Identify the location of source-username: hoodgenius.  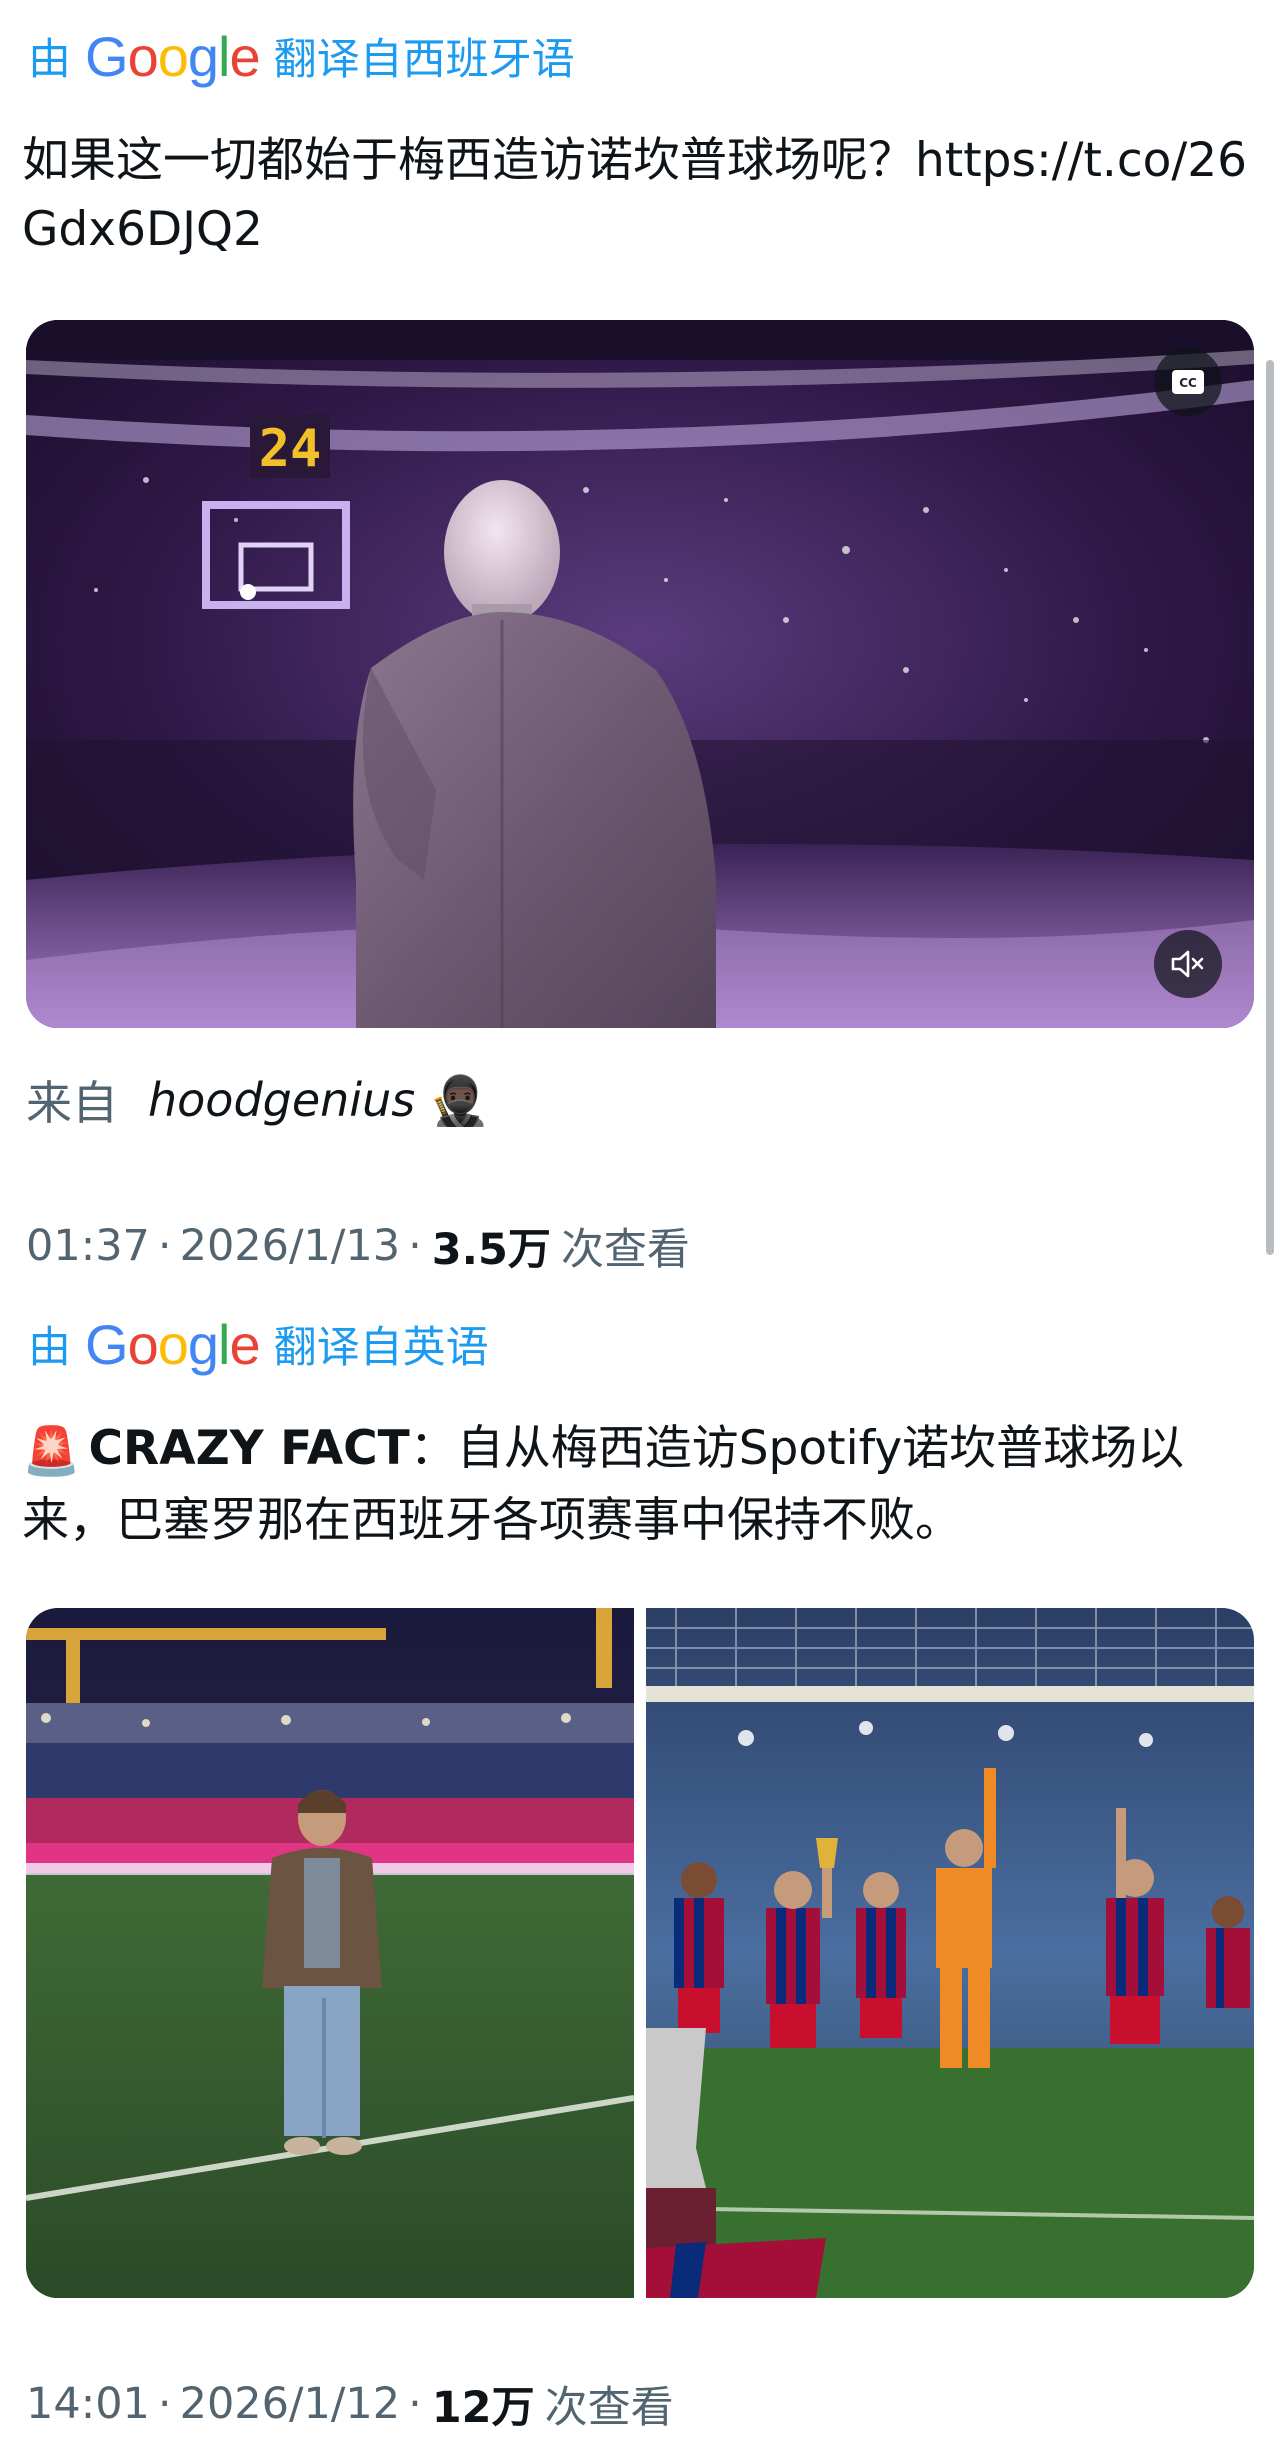
(281, 1100).